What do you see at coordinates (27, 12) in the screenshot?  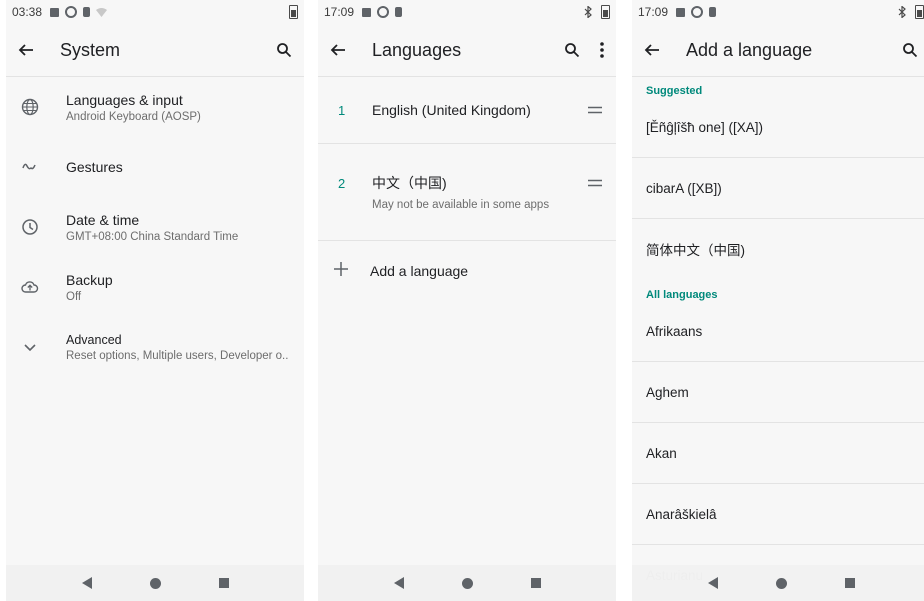 I see `status-time: 03:38` at bounding box center [27, 12].